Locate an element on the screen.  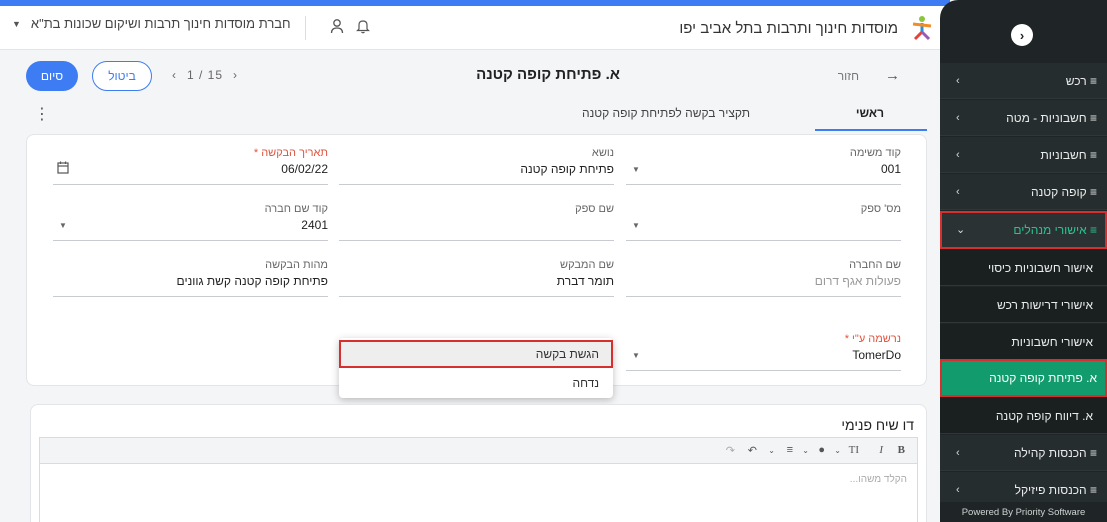
more-options-icon: ⋮ is located at coordinates (42, 114).